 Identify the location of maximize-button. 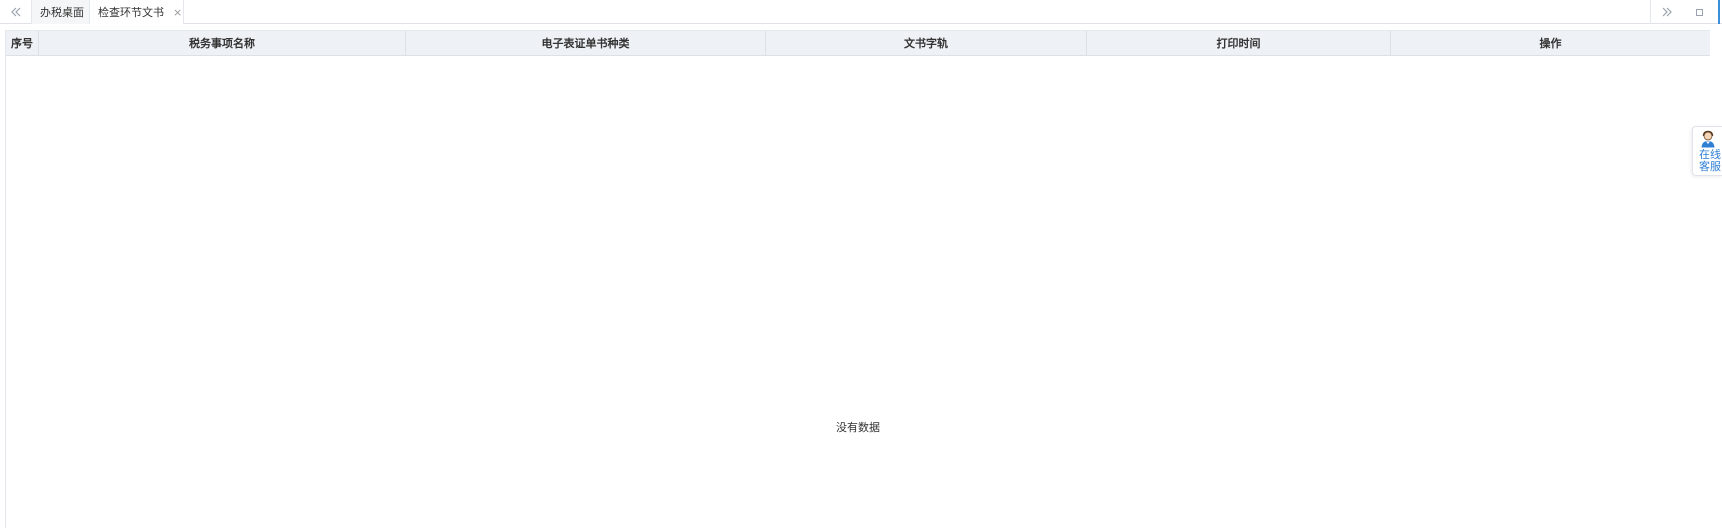
(1699, 12).